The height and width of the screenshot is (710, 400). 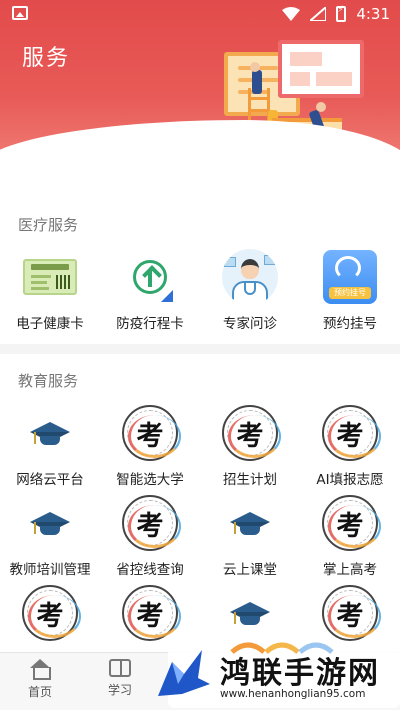 What do you see at coordinates (39, 692) in the screenshot?
I see `nav-label: 首页` at bounding box center [39, 692].